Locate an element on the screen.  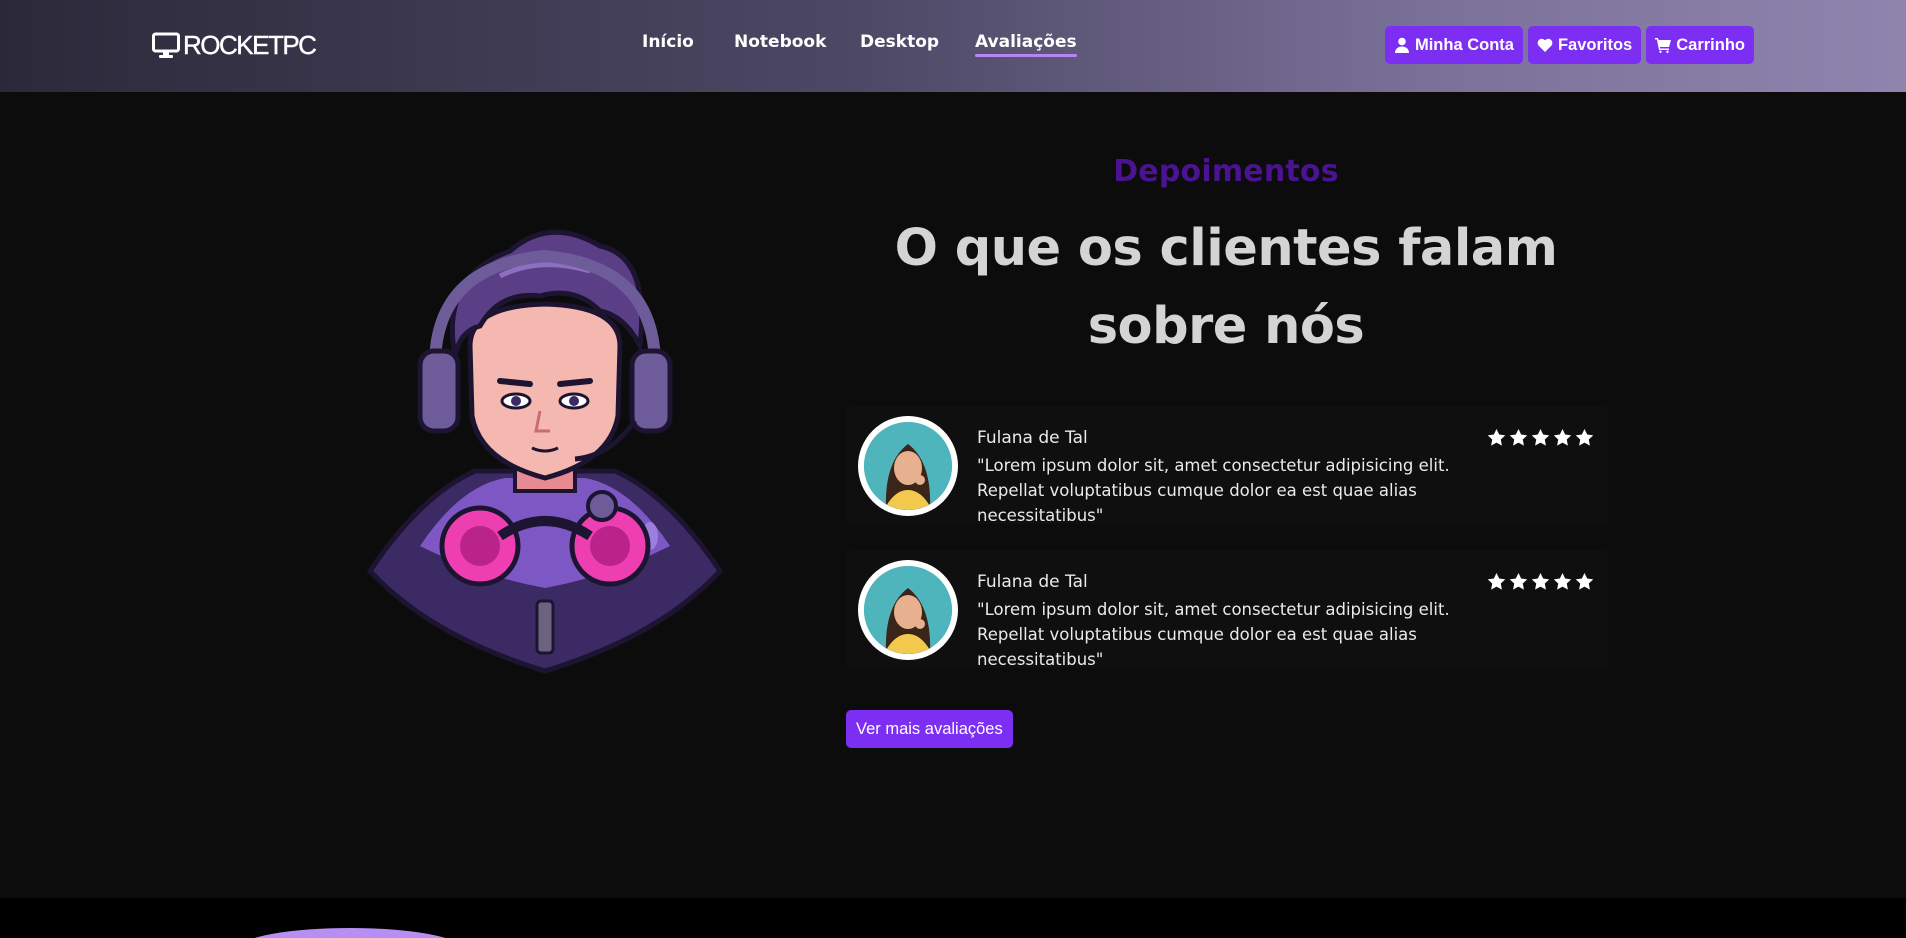
section-eyebrow: Depoimentos is located at coordinates (1226, 171).